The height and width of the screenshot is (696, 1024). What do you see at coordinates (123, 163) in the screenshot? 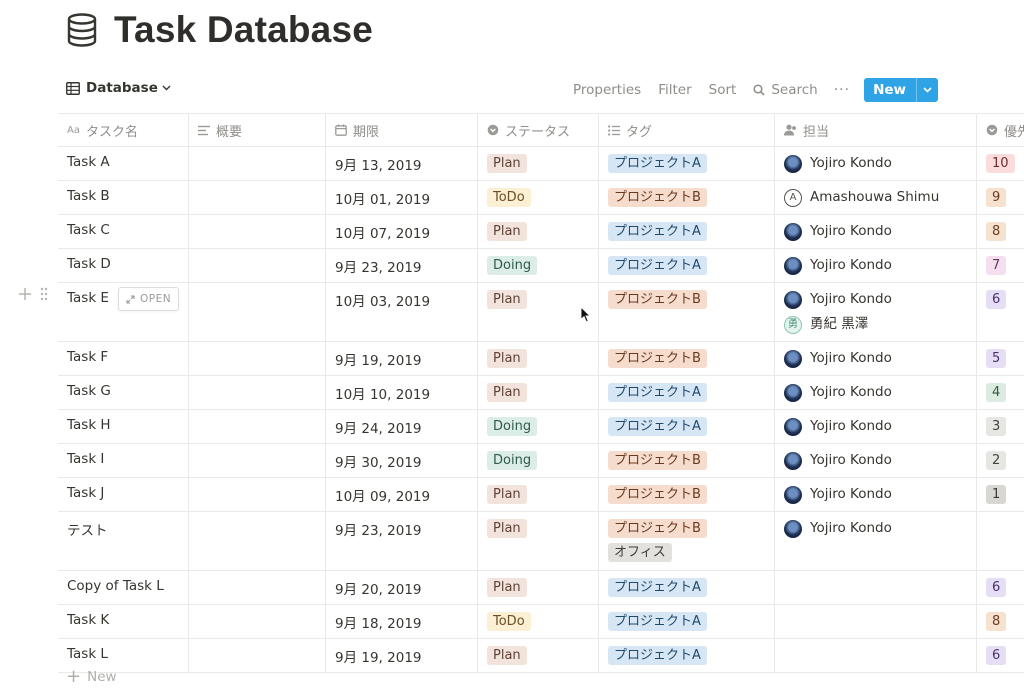
I see `cell-task-name: Task A` at bounding box center [123, 163].